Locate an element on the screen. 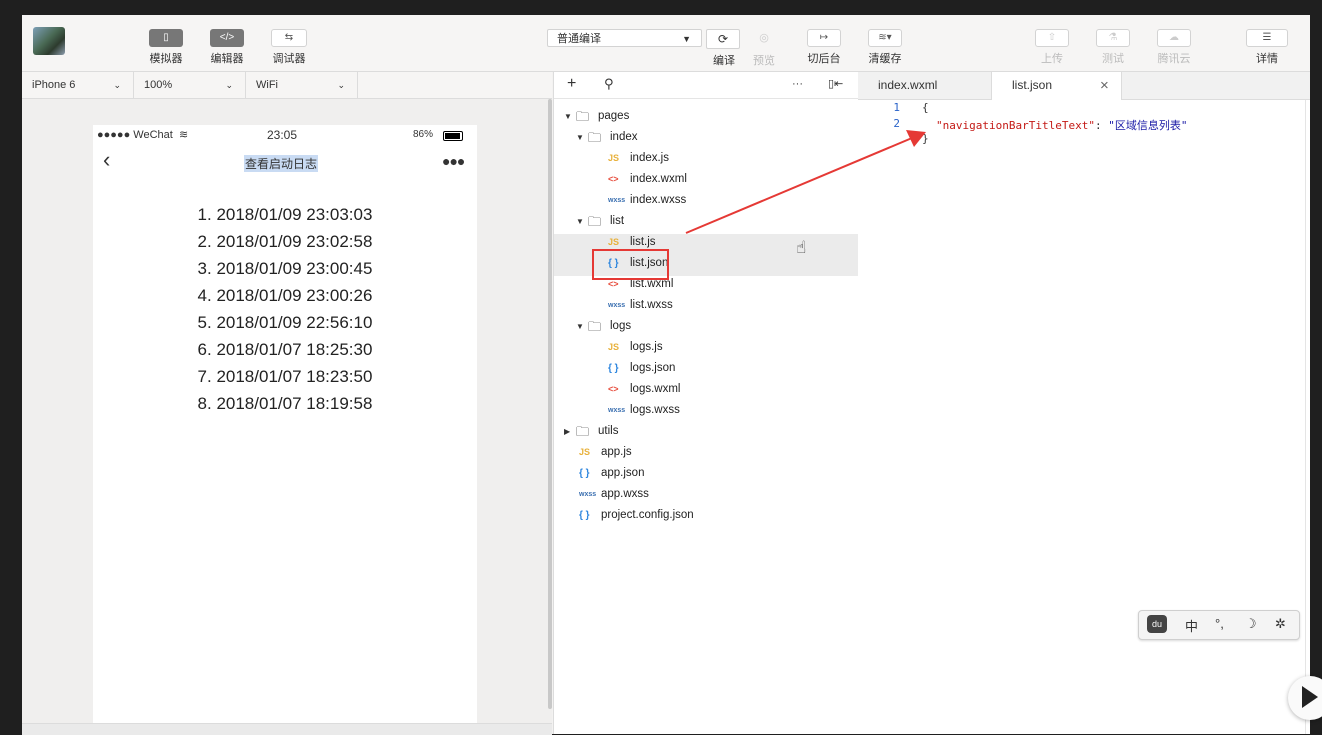 The height and width of the screenshot is (735, 1322). ime-punctuation: °, is located at coordinates (1219, 623).